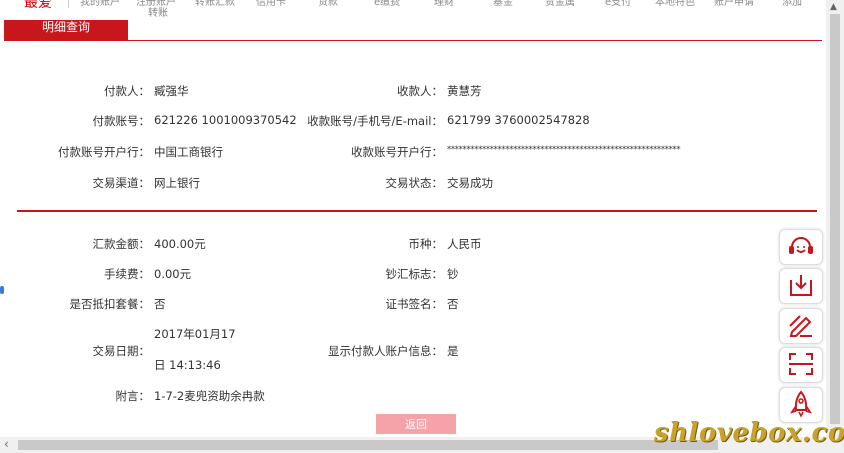  I want to click on scan-button, so click(801, 365).